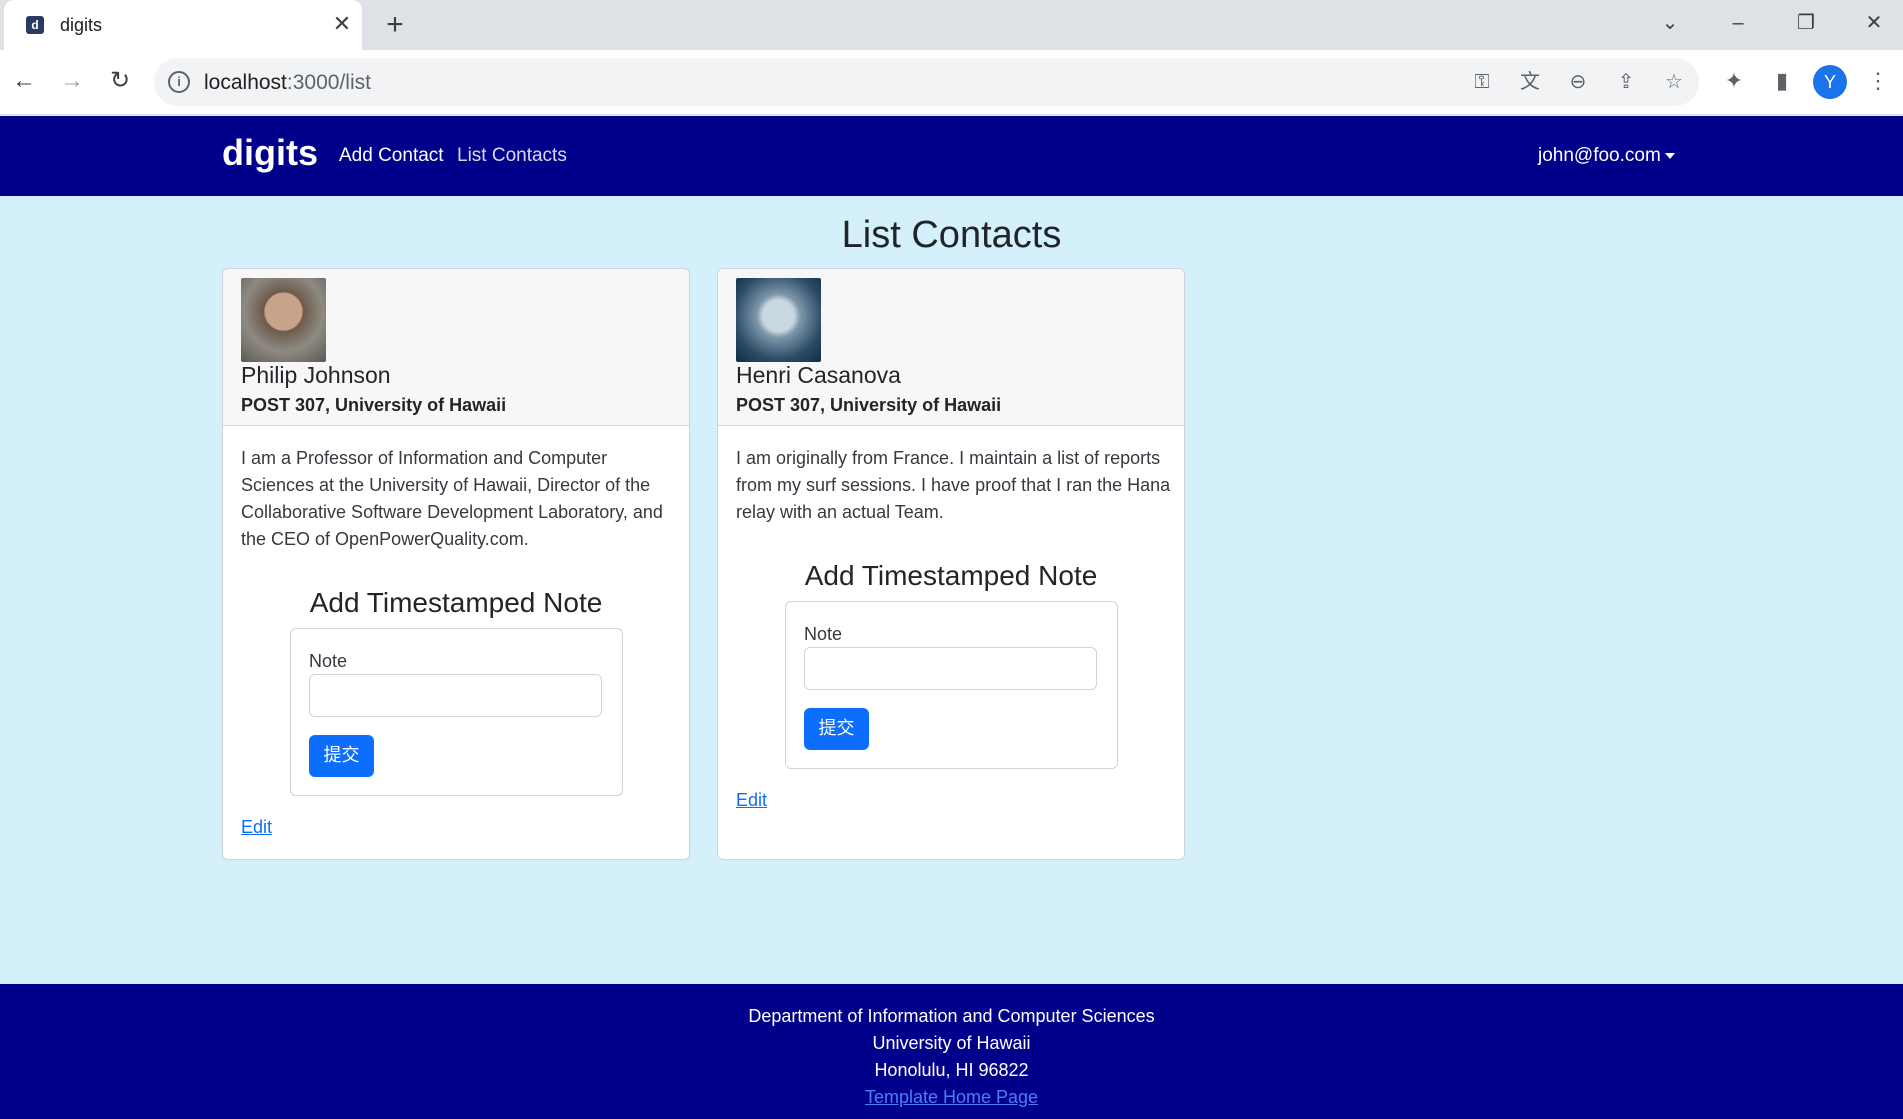 Image resolution: width=1903 pixels, height=1119 pixels. Describe the element at coordinates (926, 82) in the screenshot. I see `address-bar: i localhost:3000/list ⚿ 文 ⊖ ⇪ ☆` at that location.